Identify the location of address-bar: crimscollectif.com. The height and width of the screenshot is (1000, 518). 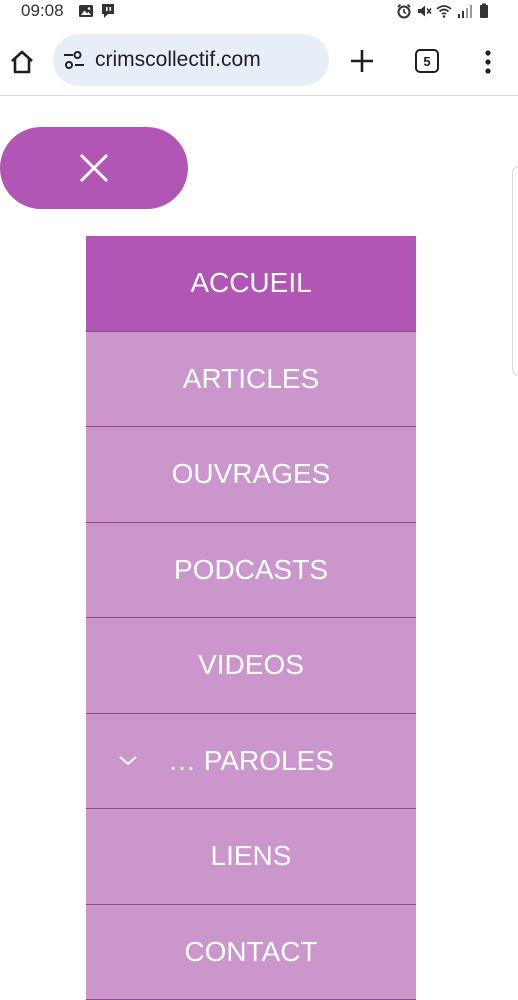
(191, 60).